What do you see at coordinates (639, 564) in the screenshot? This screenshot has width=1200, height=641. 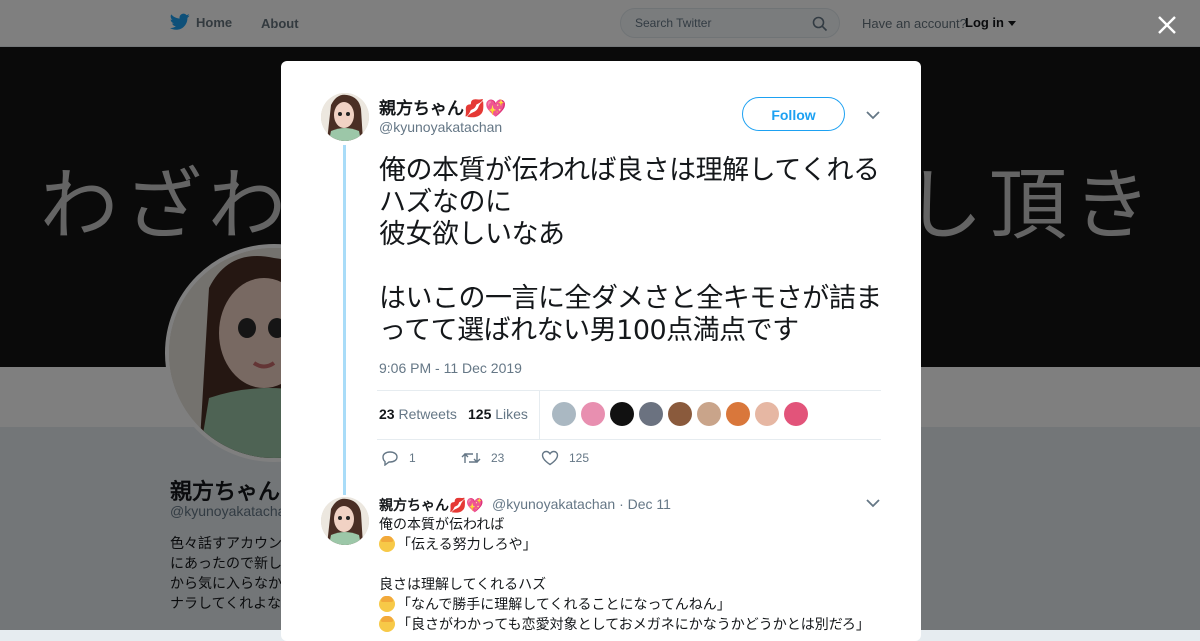 I see `reply-line` at bounding box center [639, 564].